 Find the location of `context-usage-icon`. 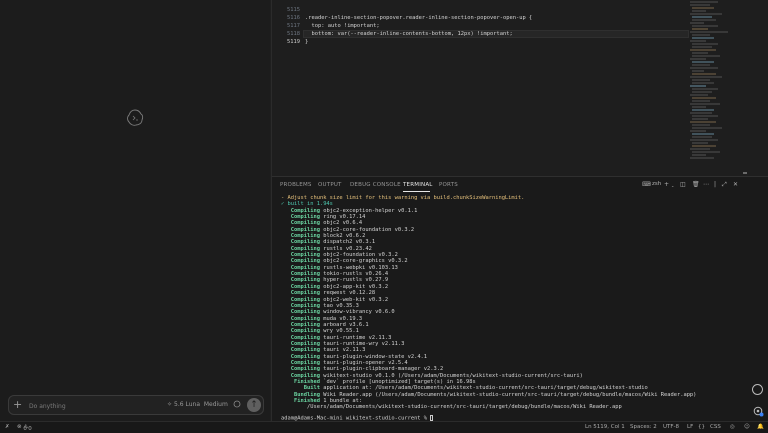

context-usage-icon is located at coordinates (237, 404).